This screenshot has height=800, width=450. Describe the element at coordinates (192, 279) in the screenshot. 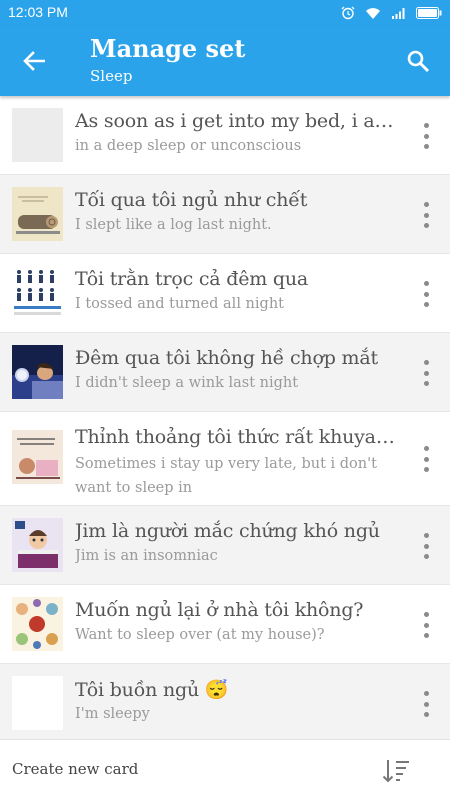

I see `card-term: Tôi trằn trọc cả đêm qua` at that location.